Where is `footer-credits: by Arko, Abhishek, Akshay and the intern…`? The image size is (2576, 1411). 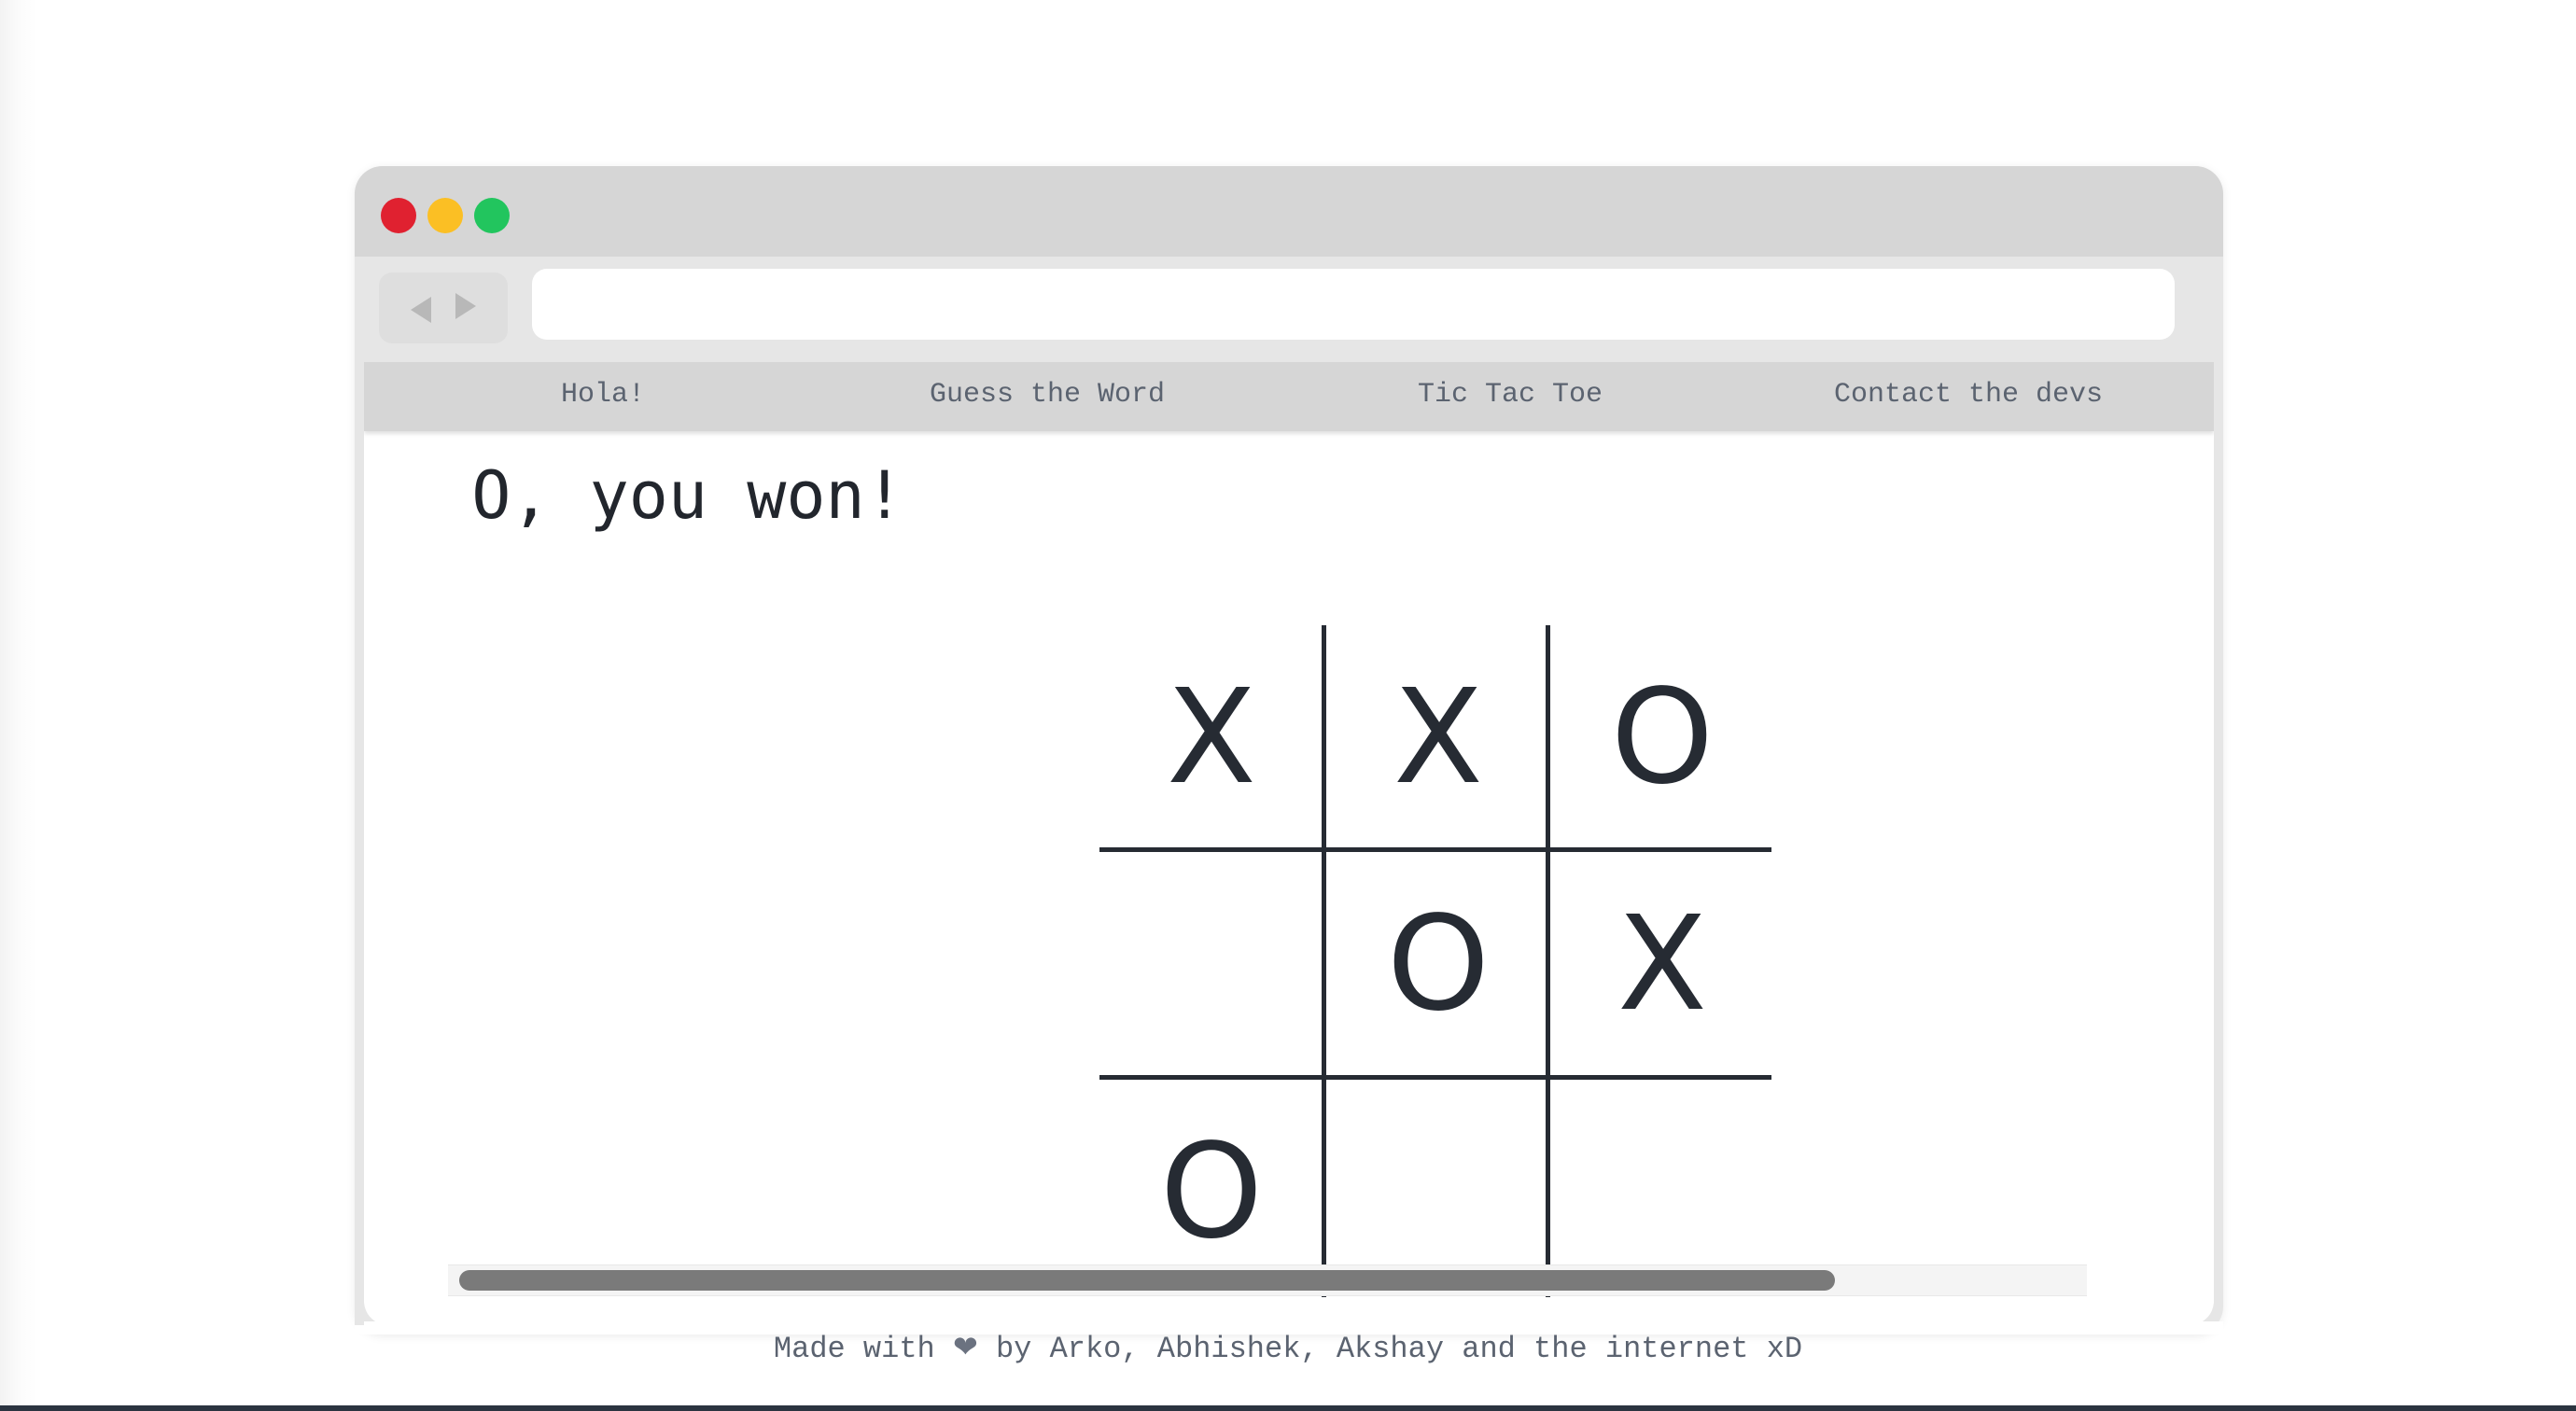
footer-credits: by Arko, Abhishek, Akshay and the intern… is located at coordinates (1399, 1349).